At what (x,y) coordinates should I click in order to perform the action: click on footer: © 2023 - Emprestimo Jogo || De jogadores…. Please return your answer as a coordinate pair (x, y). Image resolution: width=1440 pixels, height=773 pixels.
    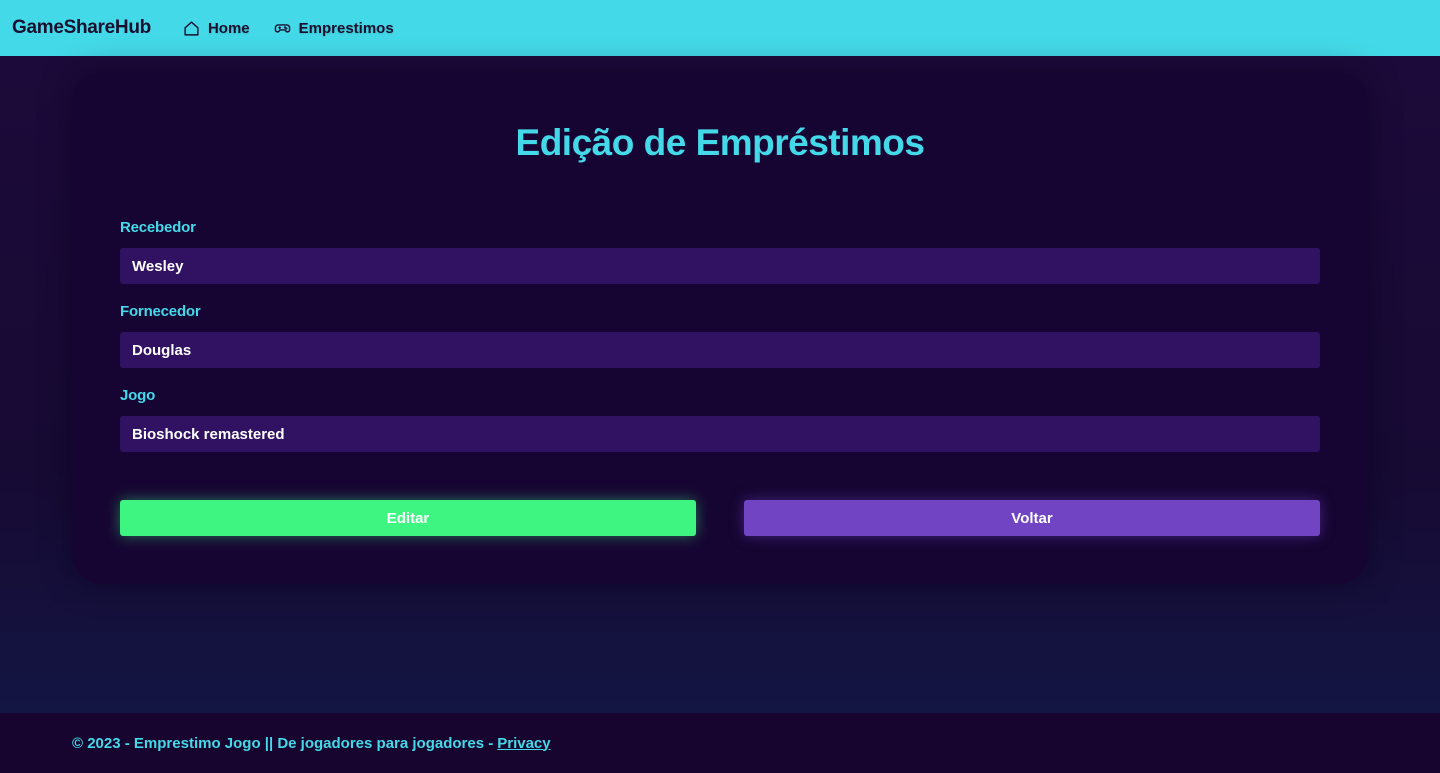
    Looking at the image, I should click on (720, 743).